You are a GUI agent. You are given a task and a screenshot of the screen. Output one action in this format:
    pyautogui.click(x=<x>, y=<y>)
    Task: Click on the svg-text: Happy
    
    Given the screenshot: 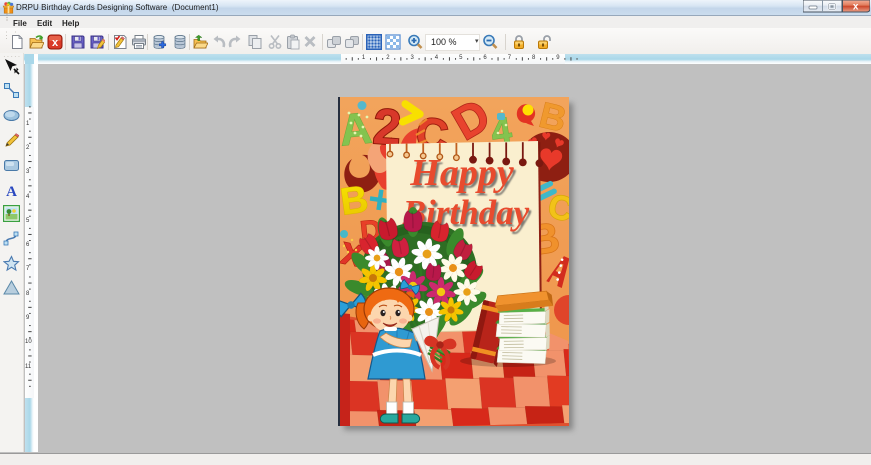 What is the action you would take?
    pyautogui.click(x=461, y=173)
    